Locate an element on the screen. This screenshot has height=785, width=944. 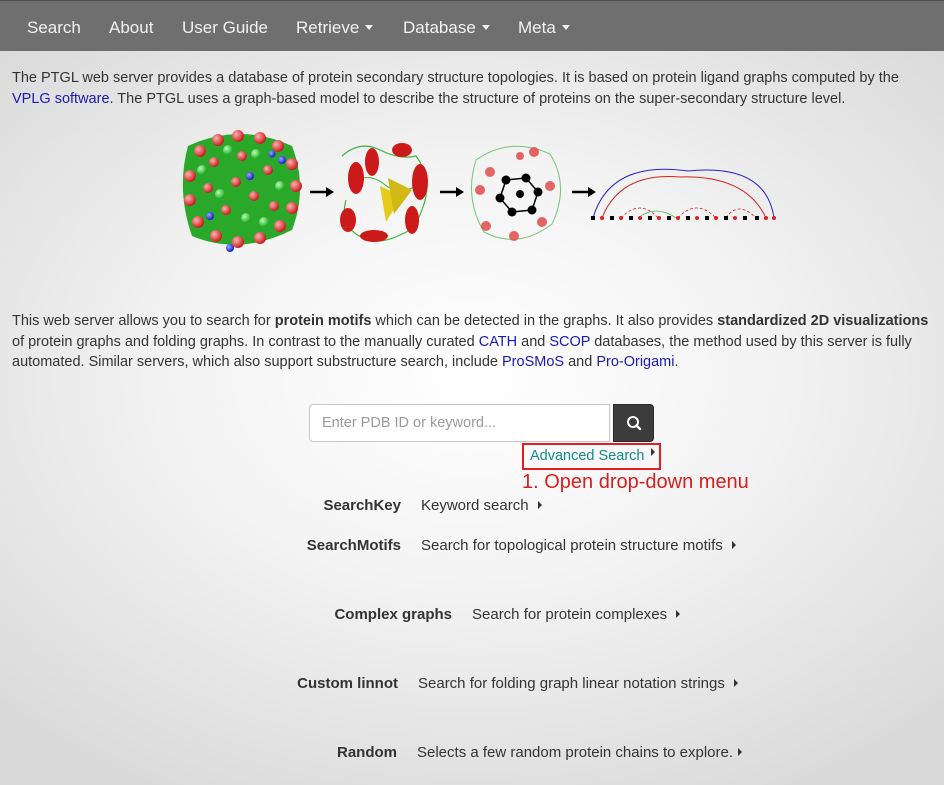
nav-retrieve-label: Retrieve is located at coordinates (328, 27).